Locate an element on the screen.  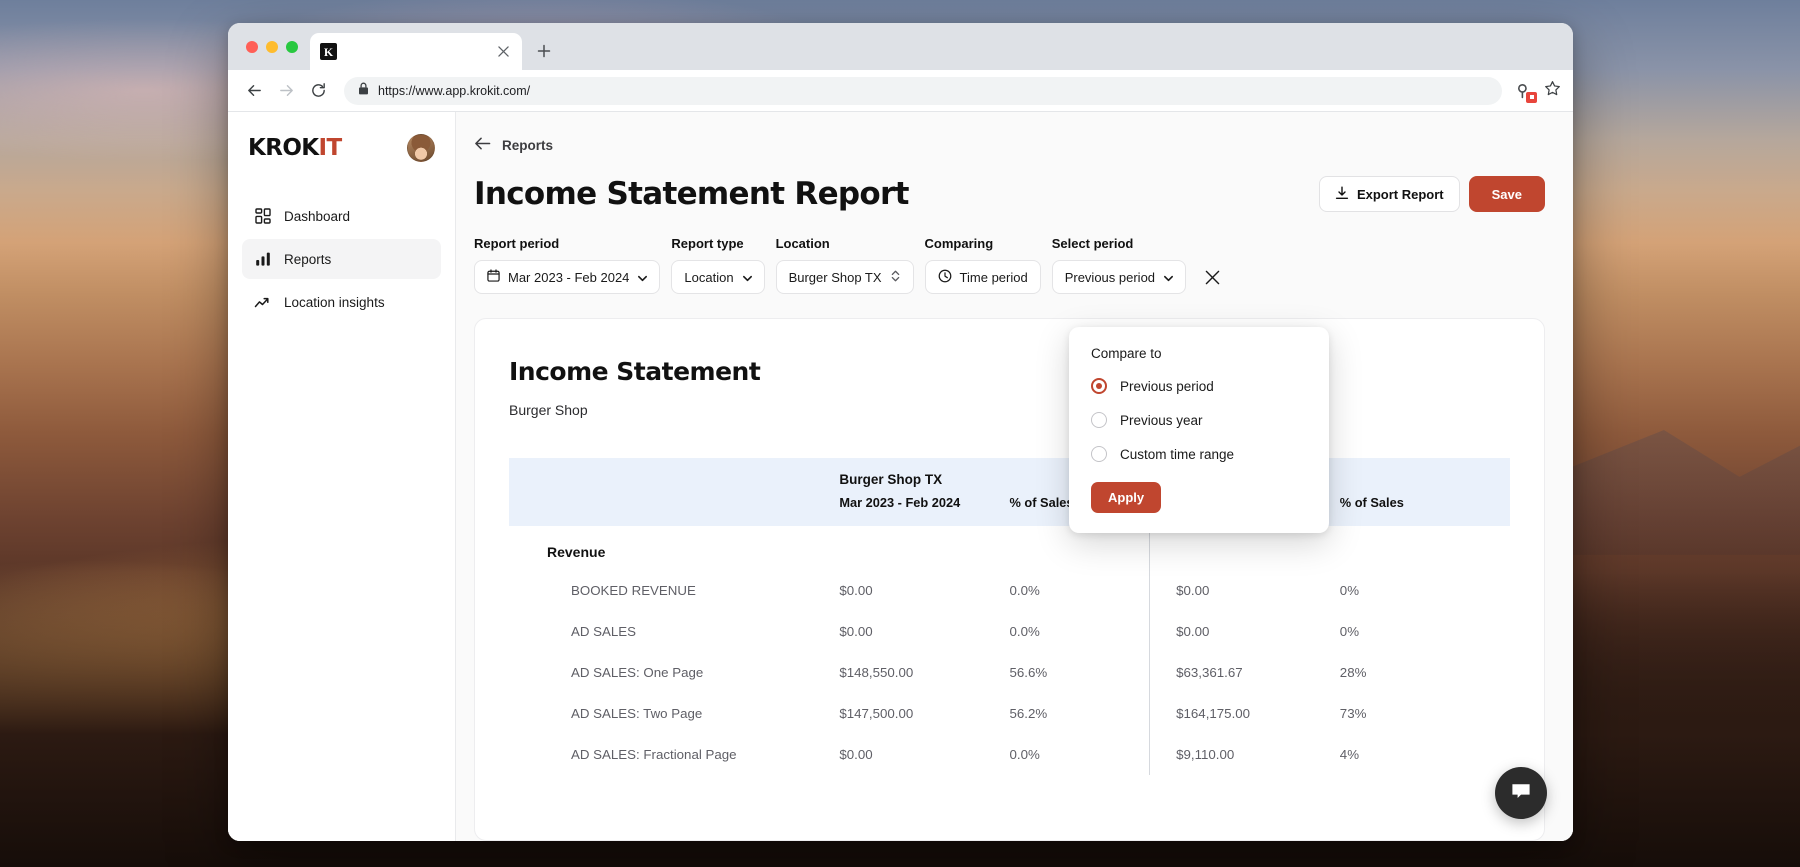
filter-comparing: Comparing Time period is located at coordinates (982, 265).